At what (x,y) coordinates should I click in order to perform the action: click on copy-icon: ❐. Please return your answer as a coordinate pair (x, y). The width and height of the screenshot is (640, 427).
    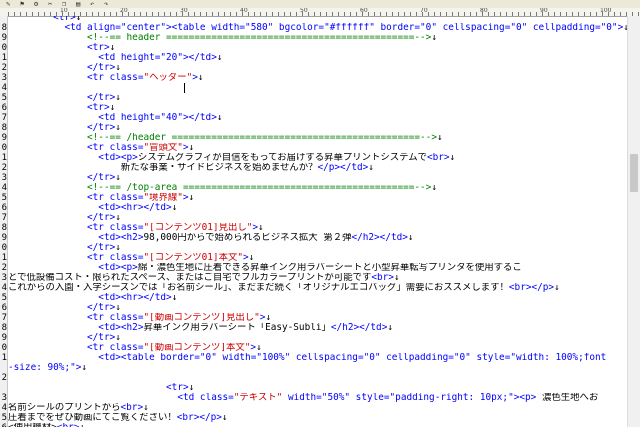
    Looking at the image, I should click on (64, 4).